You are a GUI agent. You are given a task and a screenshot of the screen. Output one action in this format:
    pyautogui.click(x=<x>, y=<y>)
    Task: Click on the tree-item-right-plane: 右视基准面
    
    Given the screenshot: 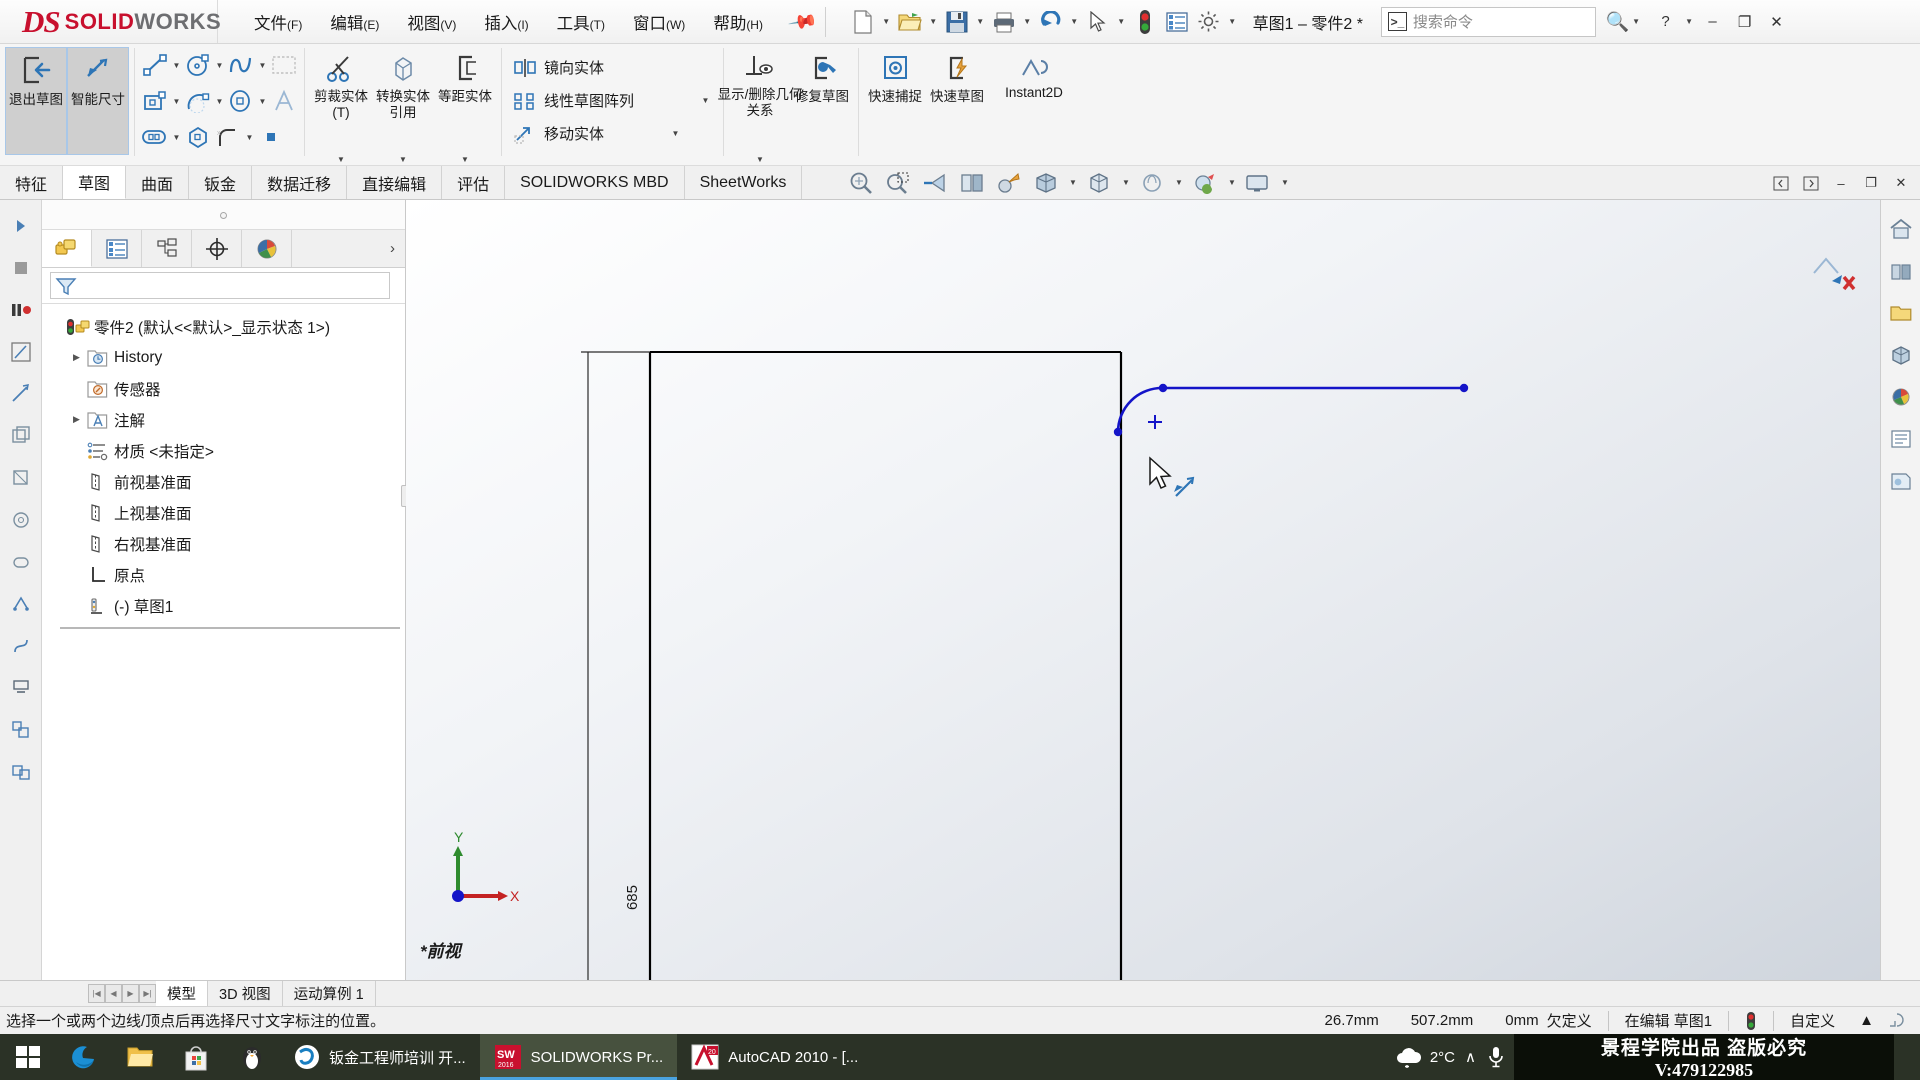 What is the action you would take?
    pyautogui.click(x=223, y=543)
    